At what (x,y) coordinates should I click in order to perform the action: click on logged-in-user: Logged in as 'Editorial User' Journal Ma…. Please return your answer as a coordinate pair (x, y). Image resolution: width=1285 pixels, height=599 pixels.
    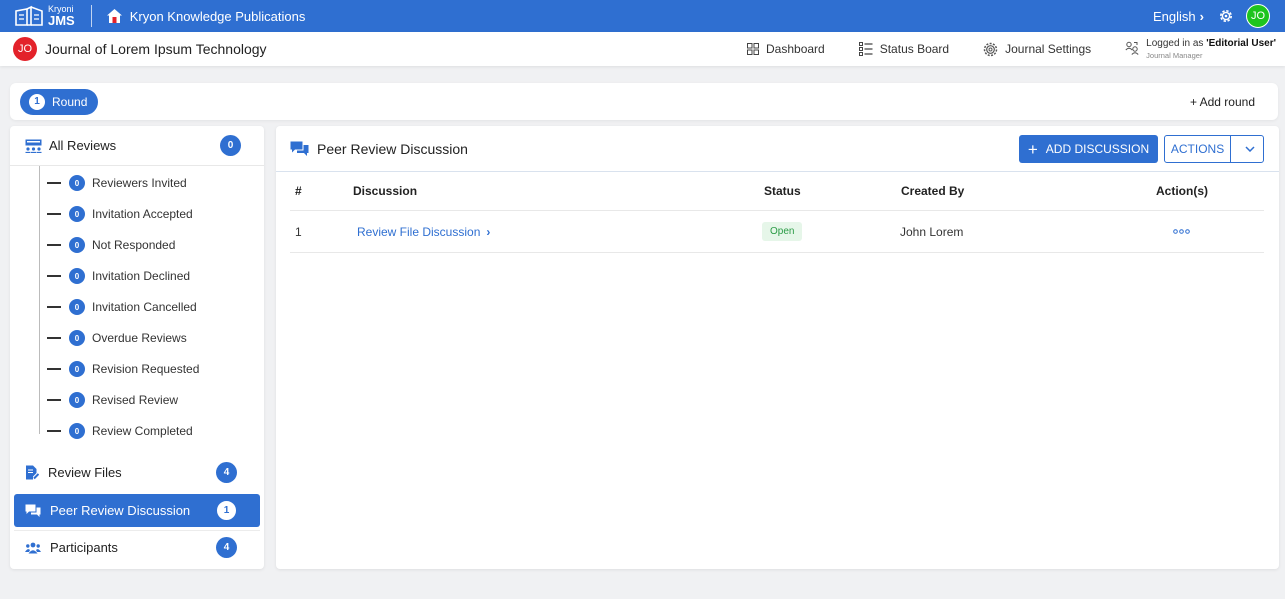
    Looking at the image, I should click on (1200, 49).